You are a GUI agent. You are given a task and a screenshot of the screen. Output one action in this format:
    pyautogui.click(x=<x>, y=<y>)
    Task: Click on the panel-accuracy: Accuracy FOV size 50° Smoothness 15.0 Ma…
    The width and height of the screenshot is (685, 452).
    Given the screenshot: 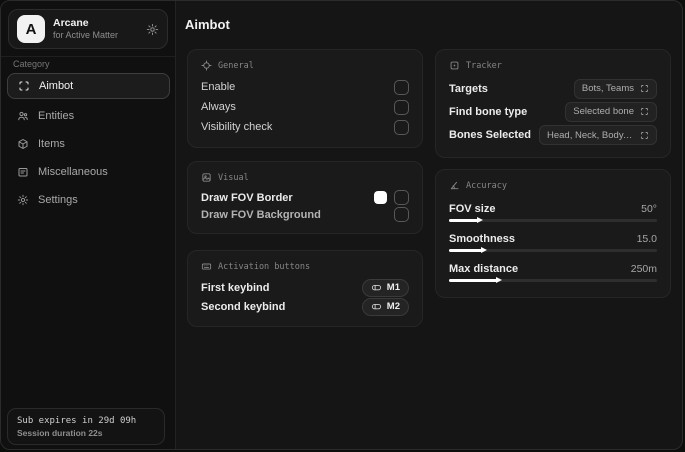 What is the action you would take?
    pyautogui.click(x=553, y=233)
    